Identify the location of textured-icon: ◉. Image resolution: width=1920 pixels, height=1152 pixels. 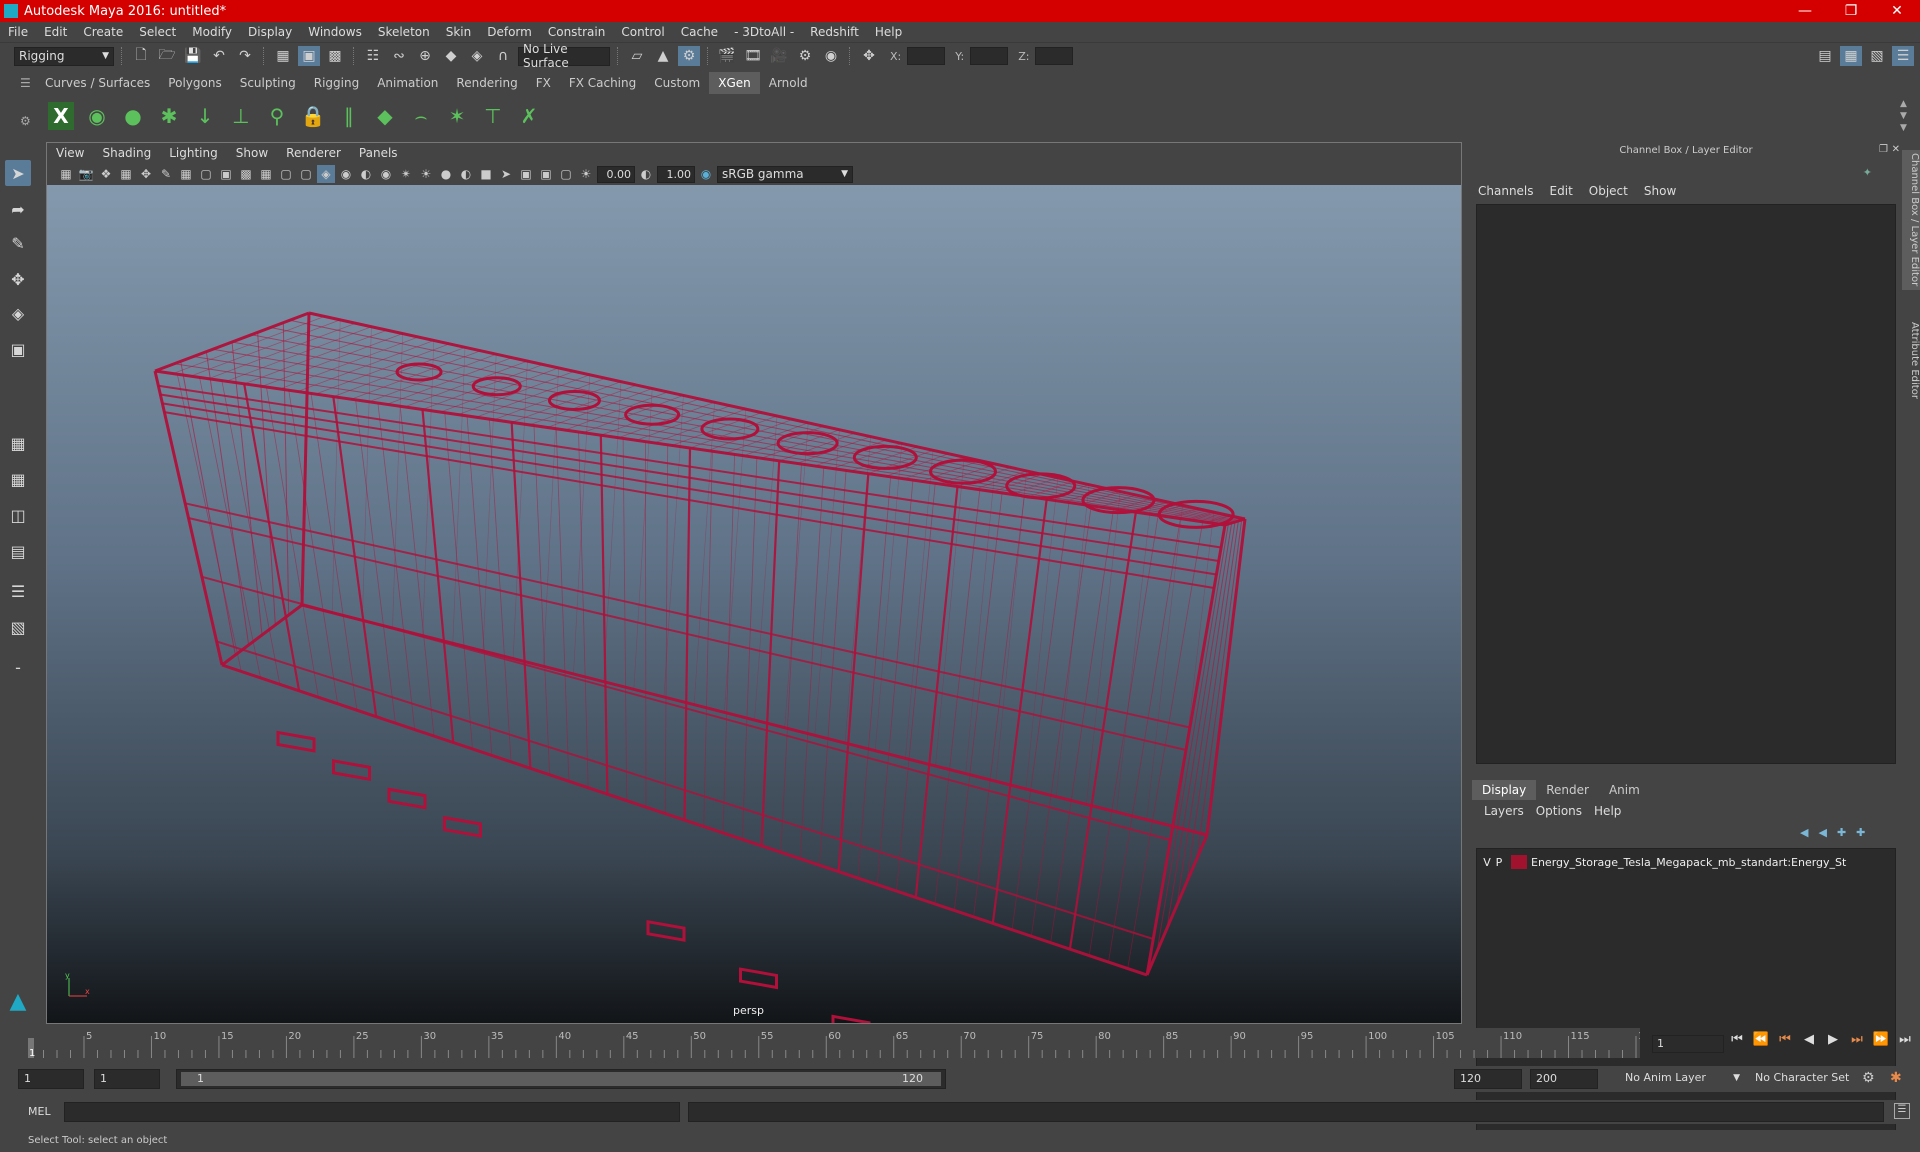
(386, 174).